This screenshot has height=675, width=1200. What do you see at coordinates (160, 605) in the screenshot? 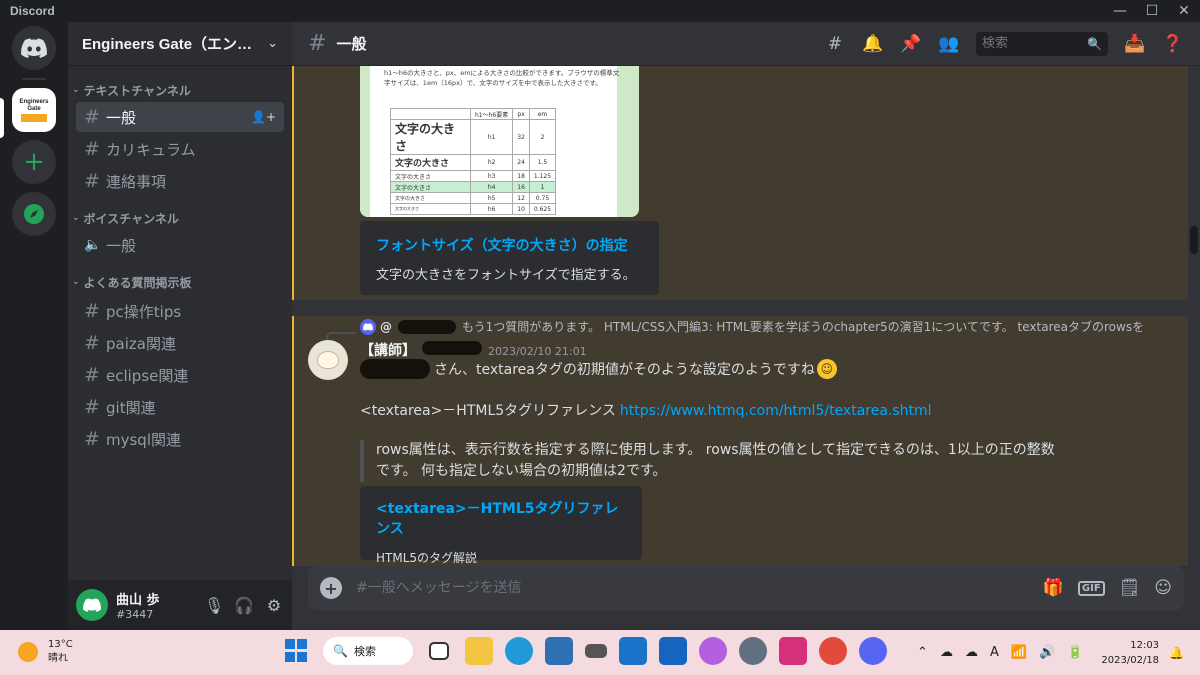
I see `user-info: 曲山 歩 #3447` at bounding box center [160, 605].